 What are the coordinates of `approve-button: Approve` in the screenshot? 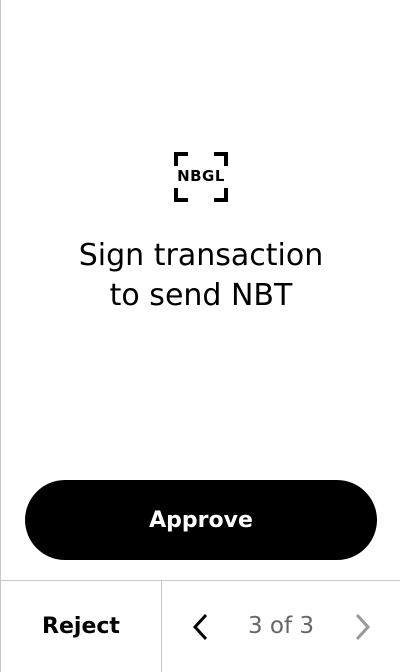 It's located at (201, 520).